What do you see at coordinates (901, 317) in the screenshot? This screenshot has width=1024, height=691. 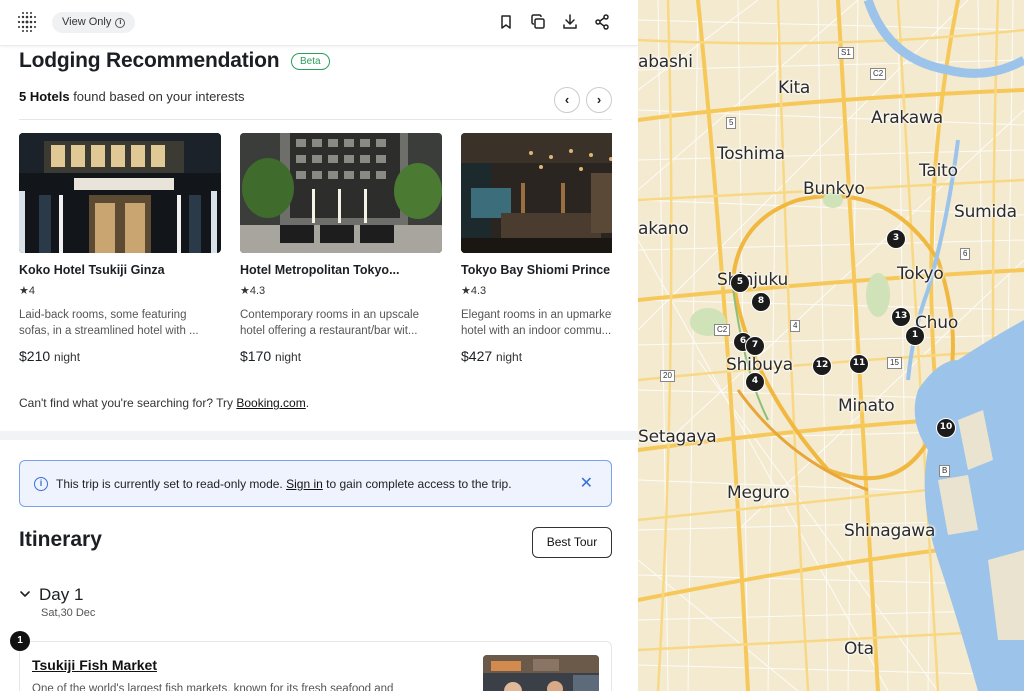 I see `map-marker: 13` at bounding box center [901, 317].